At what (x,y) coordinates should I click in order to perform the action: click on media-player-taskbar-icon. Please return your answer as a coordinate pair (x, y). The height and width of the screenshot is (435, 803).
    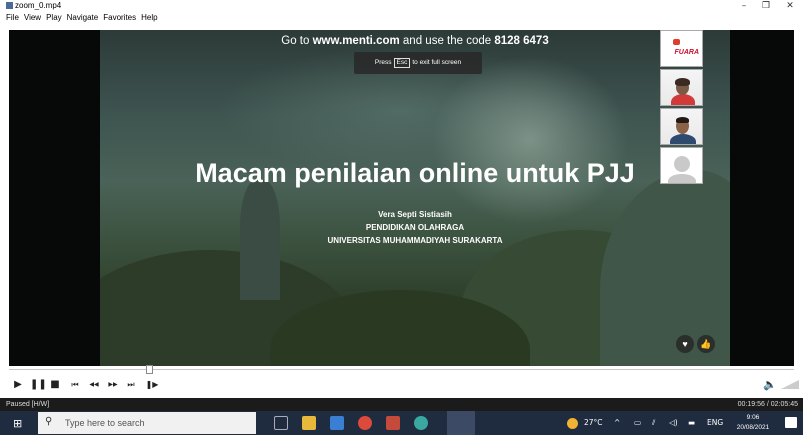
    Looking at the image, I should click on (461, 423).